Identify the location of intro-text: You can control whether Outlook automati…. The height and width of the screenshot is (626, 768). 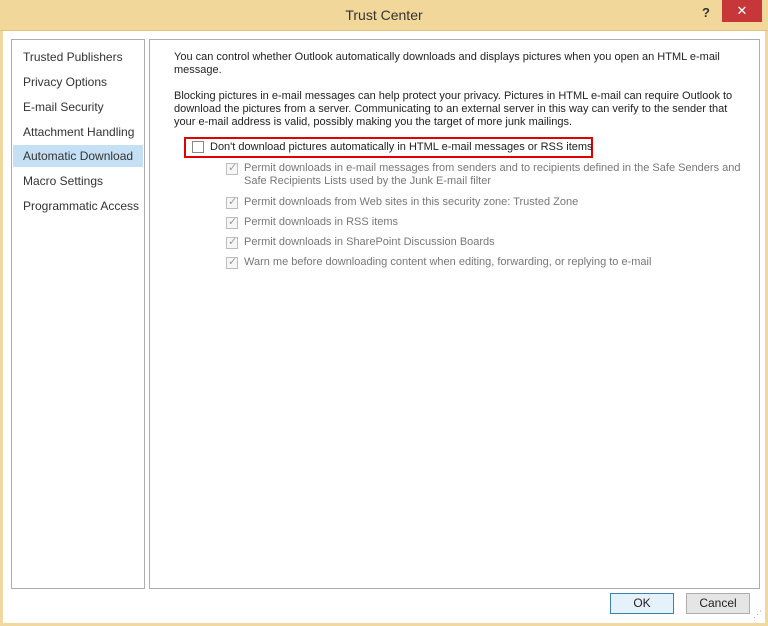
(447, 63).